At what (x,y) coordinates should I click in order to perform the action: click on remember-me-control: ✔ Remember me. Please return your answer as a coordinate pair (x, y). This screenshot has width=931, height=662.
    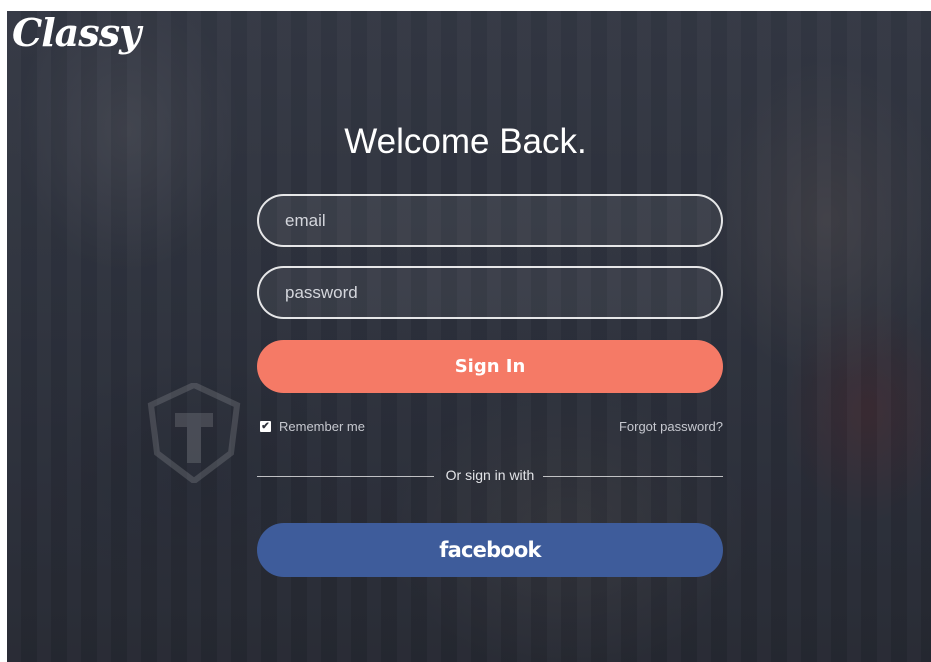
    Looking at the image, I should click on (312, 426).